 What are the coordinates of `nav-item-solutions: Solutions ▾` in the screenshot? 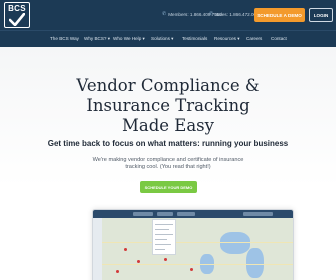 It's located at (162, 39).